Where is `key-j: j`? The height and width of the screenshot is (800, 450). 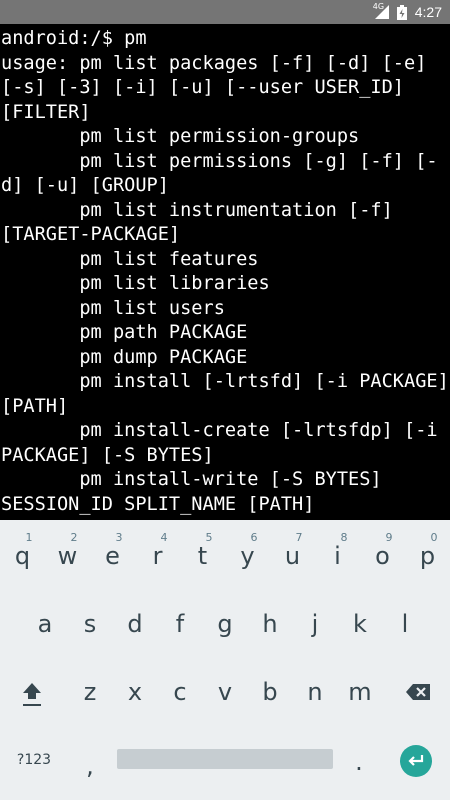
key-j: j is located at coordinates (315, 624).